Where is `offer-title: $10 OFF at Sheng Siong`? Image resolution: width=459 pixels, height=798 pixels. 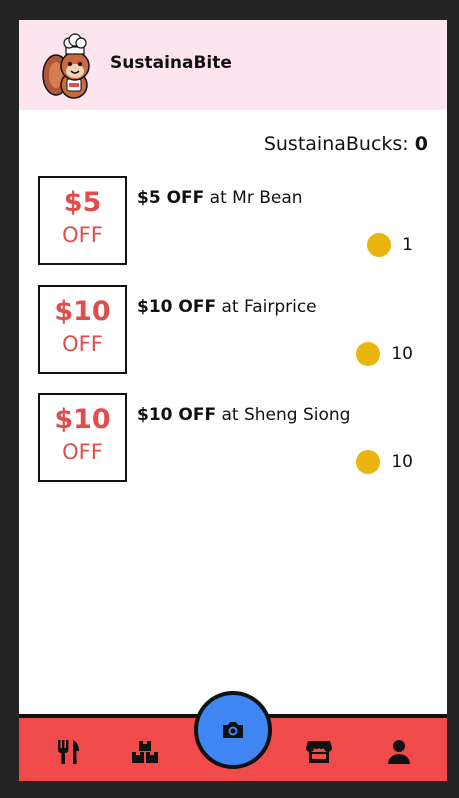
offer-title: $10 OFF at Sheng Siong is located at coordinates (243, 415).